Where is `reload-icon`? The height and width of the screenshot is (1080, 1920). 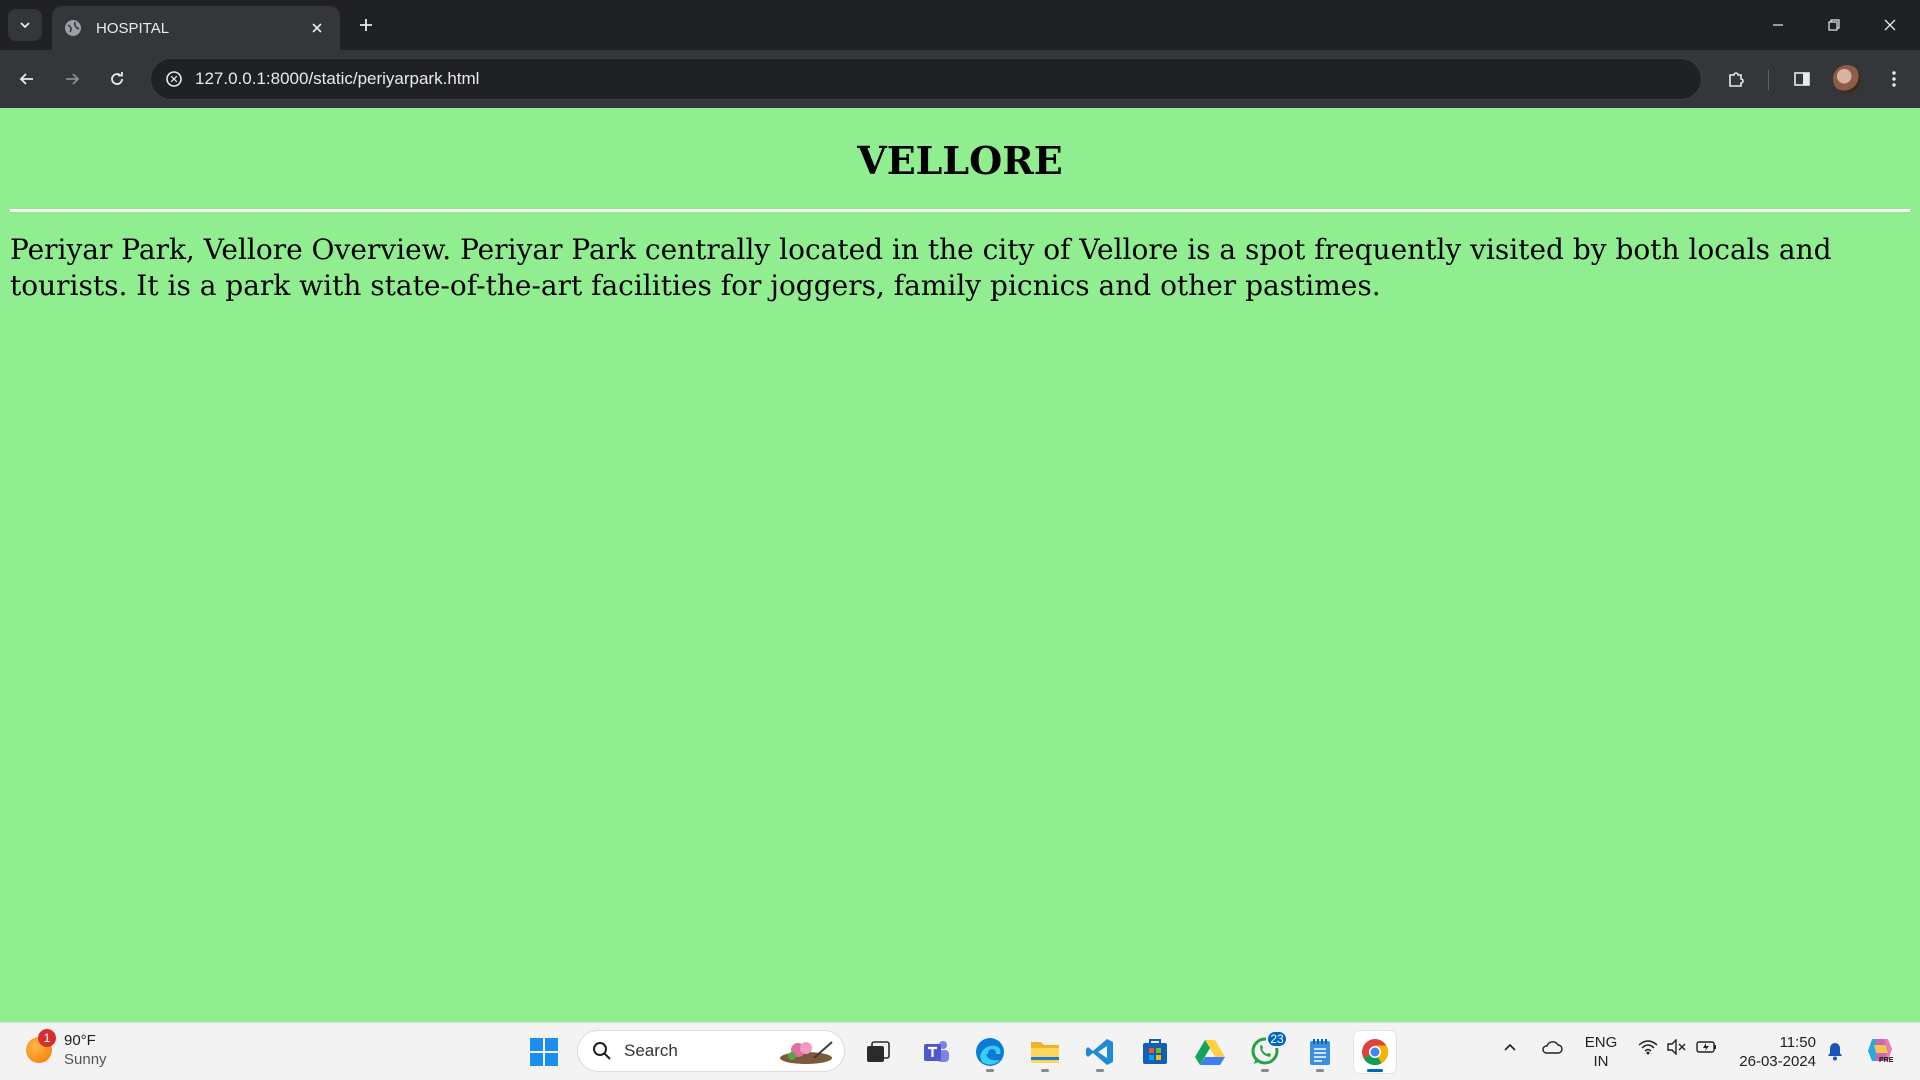
reload-icon is located at coordinates (117, 78).